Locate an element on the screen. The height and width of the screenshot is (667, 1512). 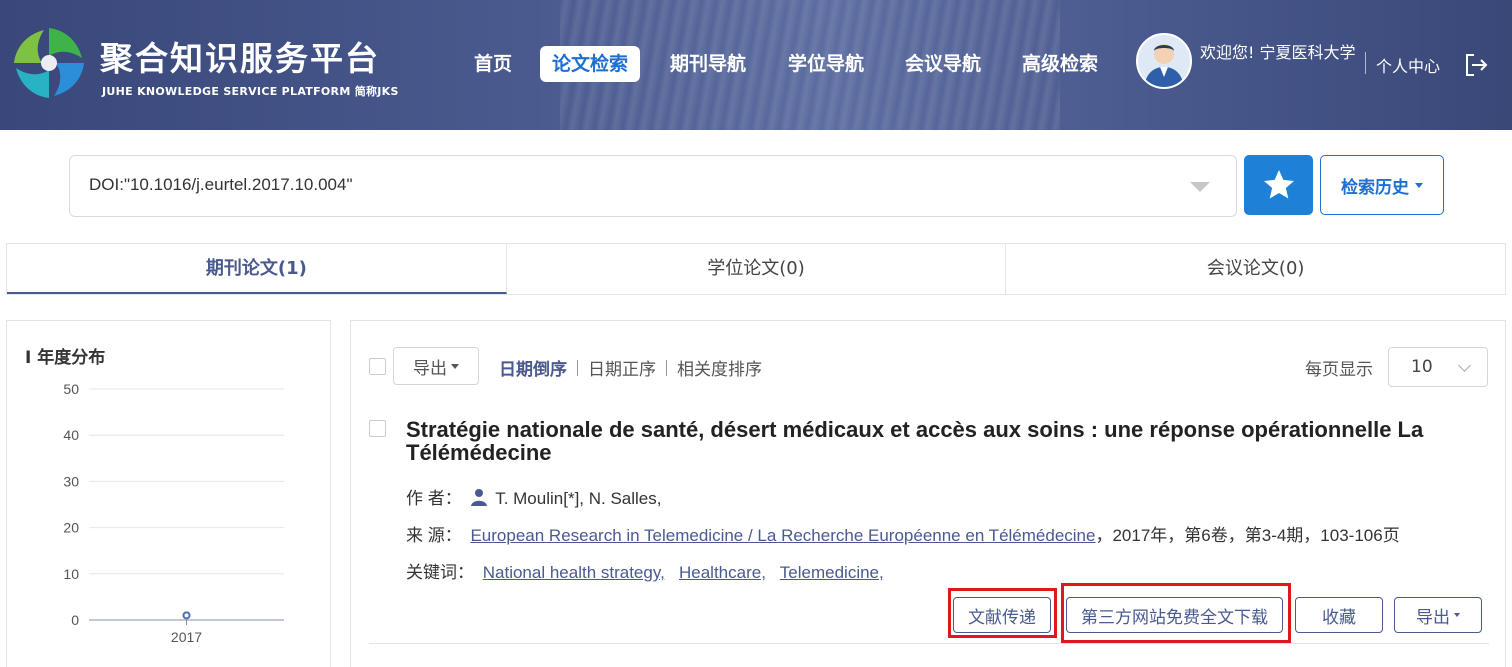
article-authors-row: 作 者： T. Moulin[*], N. Salles, is located at coordinates (533, 496).